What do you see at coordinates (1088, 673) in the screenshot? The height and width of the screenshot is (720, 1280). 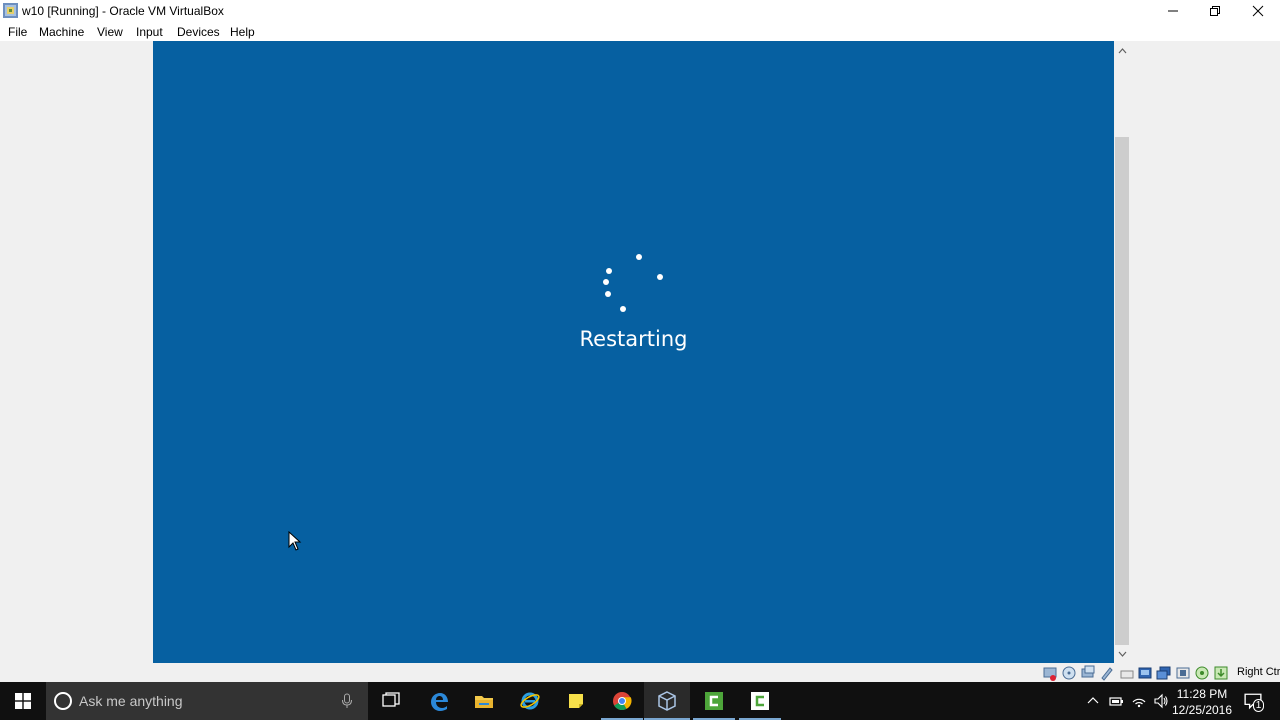 I see `audio-icon` at bounding box center [1088, 673].